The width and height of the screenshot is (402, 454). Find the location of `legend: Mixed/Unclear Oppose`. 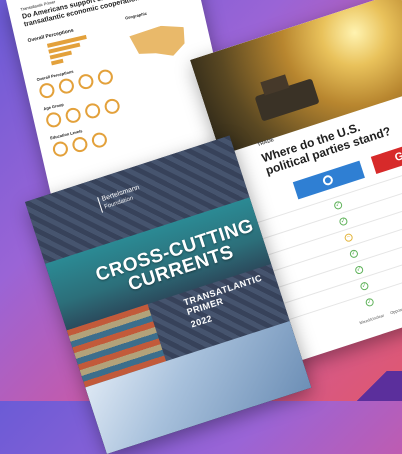

legend: Mixed/Unclear Oppose is located at coordinates (380, 315).